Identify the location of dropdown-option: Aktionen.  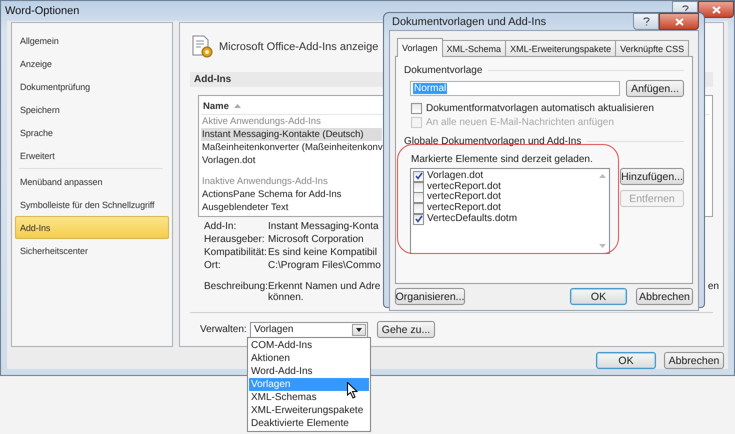
(309, 358).